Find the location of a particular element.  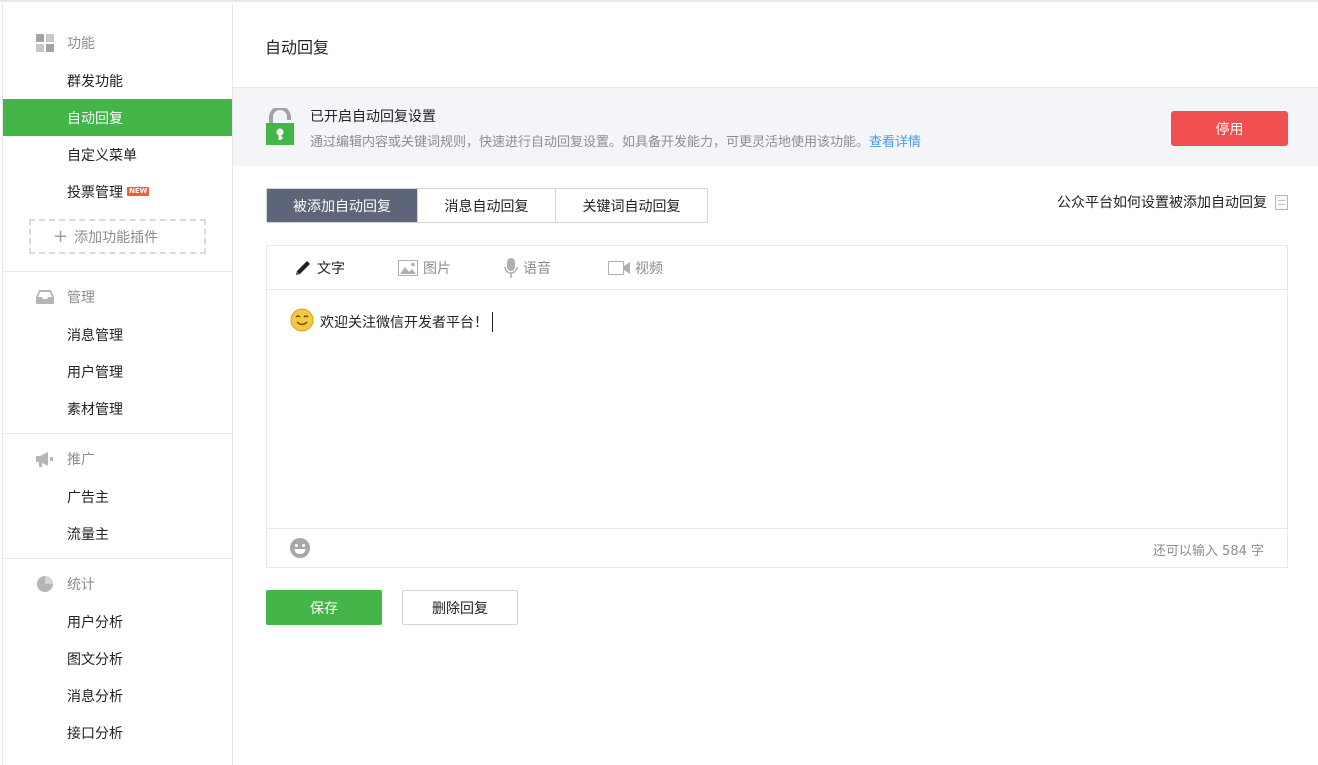

megaphone-icon is located at coordinates (45, 459).